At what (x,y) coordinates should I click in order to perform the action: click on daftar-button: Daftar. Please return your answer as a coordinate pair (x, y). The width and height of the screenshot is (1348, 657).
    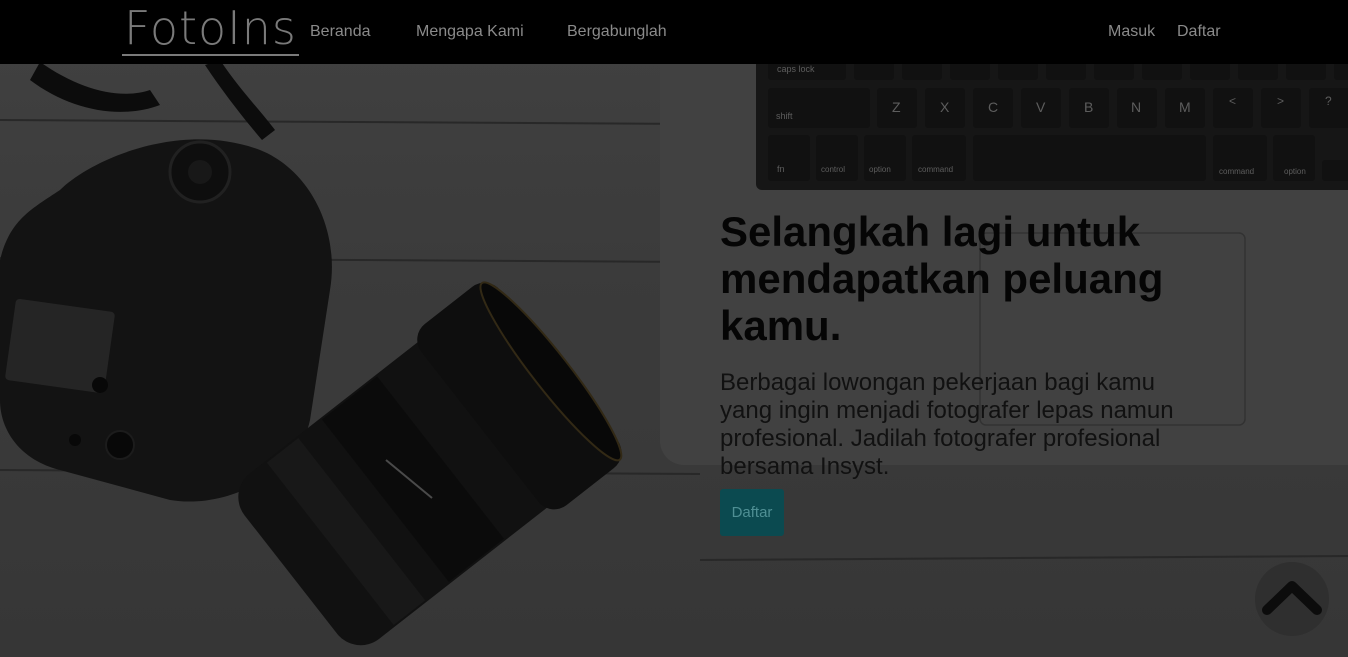
    Looking at the image, I should click on (752, 512).